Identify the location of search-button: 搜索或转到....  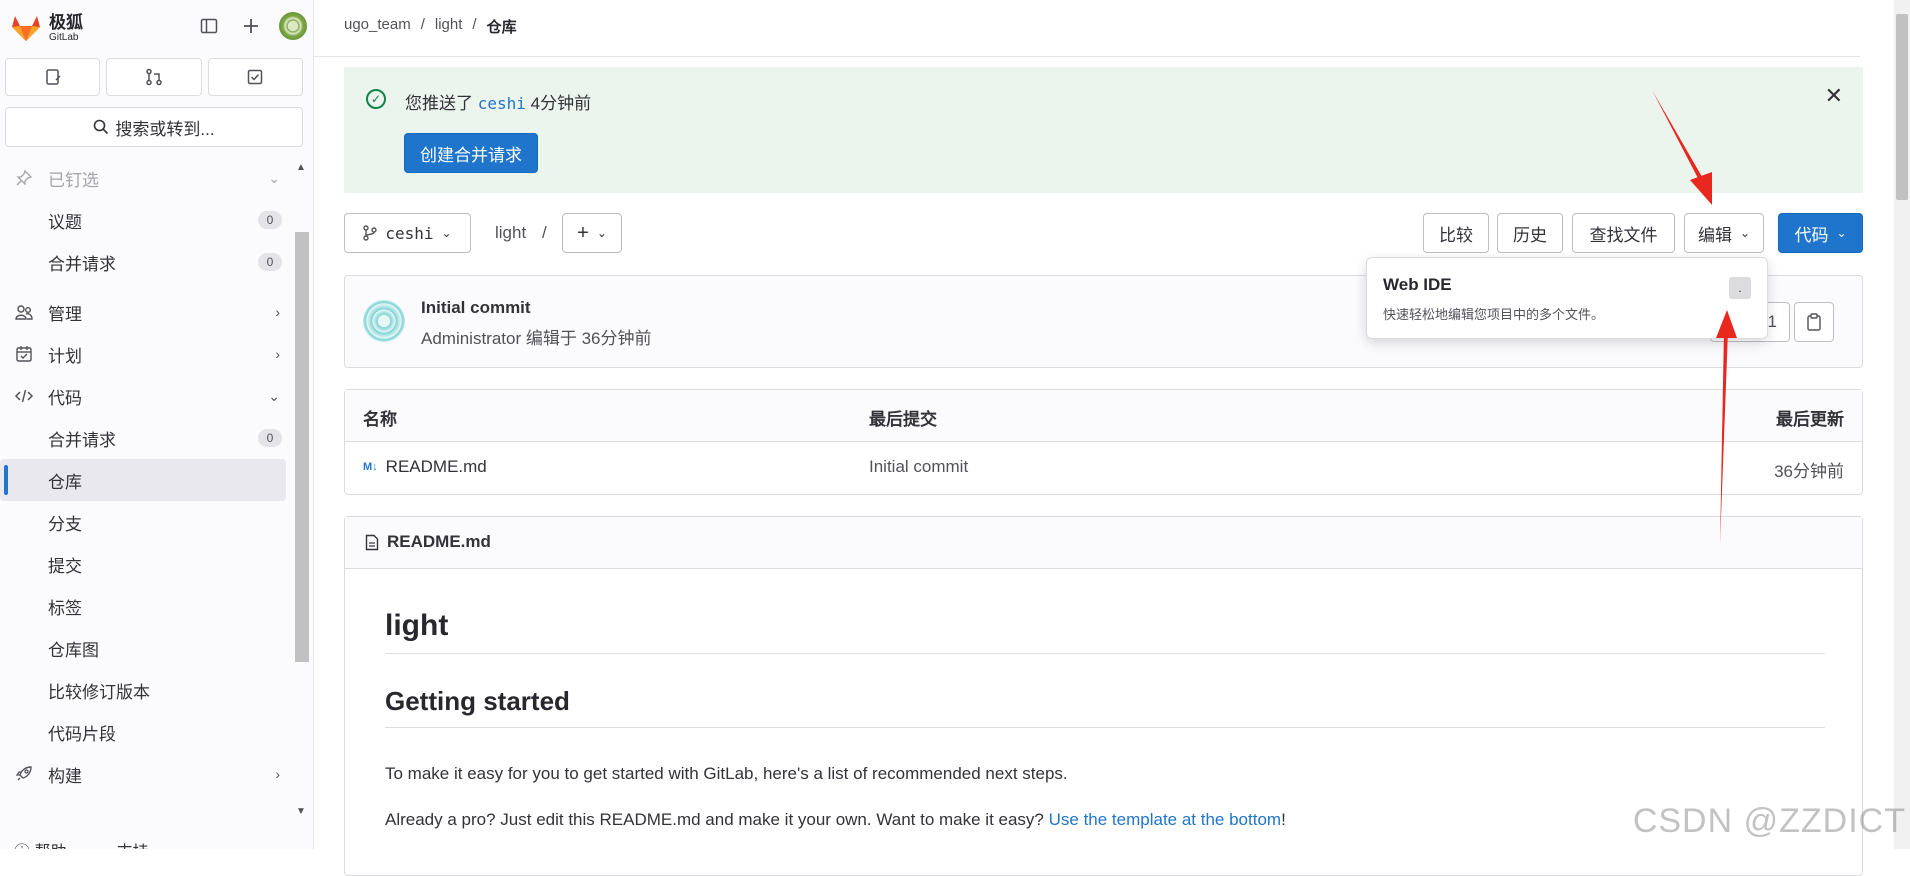
(154, 127).